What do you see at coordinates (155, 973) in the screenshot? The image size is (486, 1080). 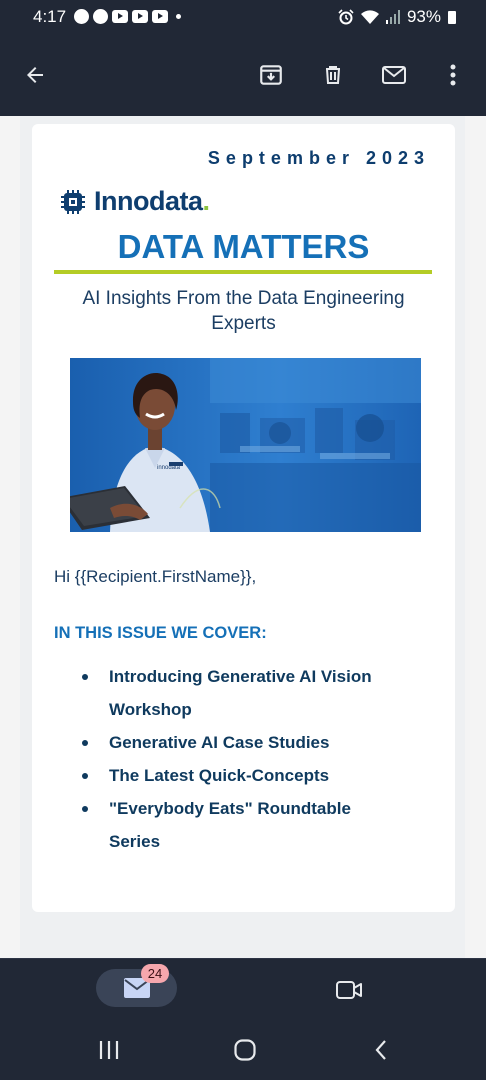 I see `unread-count-badge: 24` at bounding box center [155, 973].